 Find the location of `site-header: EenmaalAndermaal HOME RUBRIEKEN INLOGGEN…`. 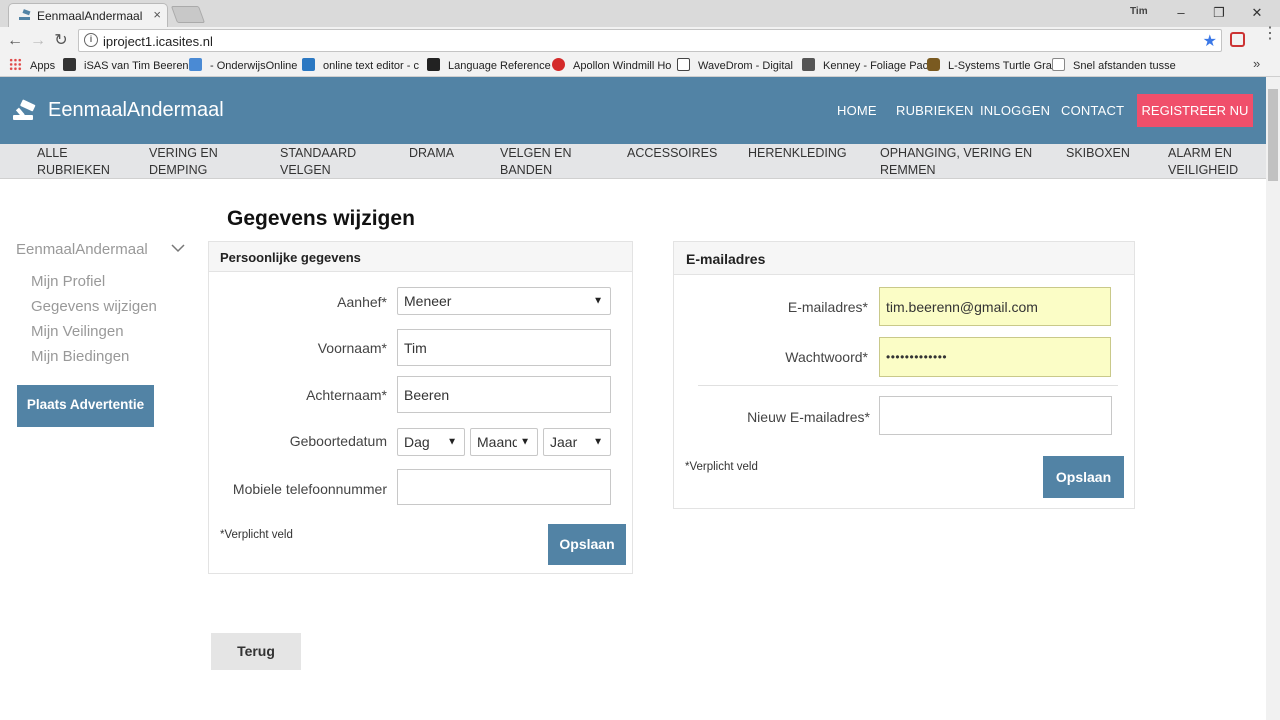

site-header: EenmaalAndermaal HOME RUBRIEKEN INLOGGEN… is located at coordinates (633, 110).